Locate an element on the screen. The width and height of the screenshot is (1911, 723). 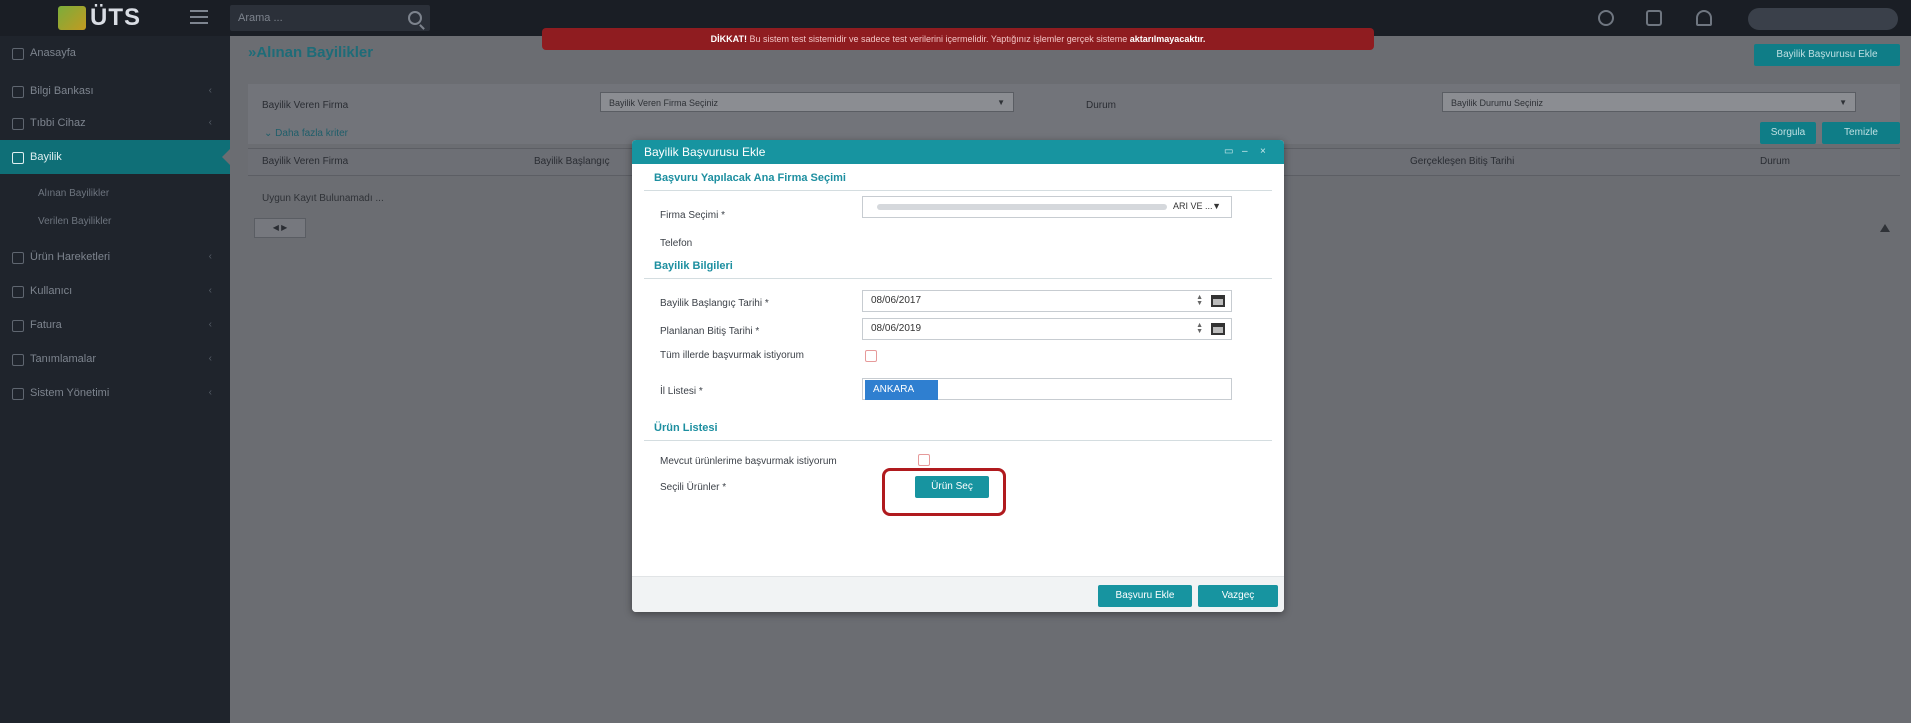
sidebar-item-anasayfa: Anasayfa is located at coordinates (115, 53).